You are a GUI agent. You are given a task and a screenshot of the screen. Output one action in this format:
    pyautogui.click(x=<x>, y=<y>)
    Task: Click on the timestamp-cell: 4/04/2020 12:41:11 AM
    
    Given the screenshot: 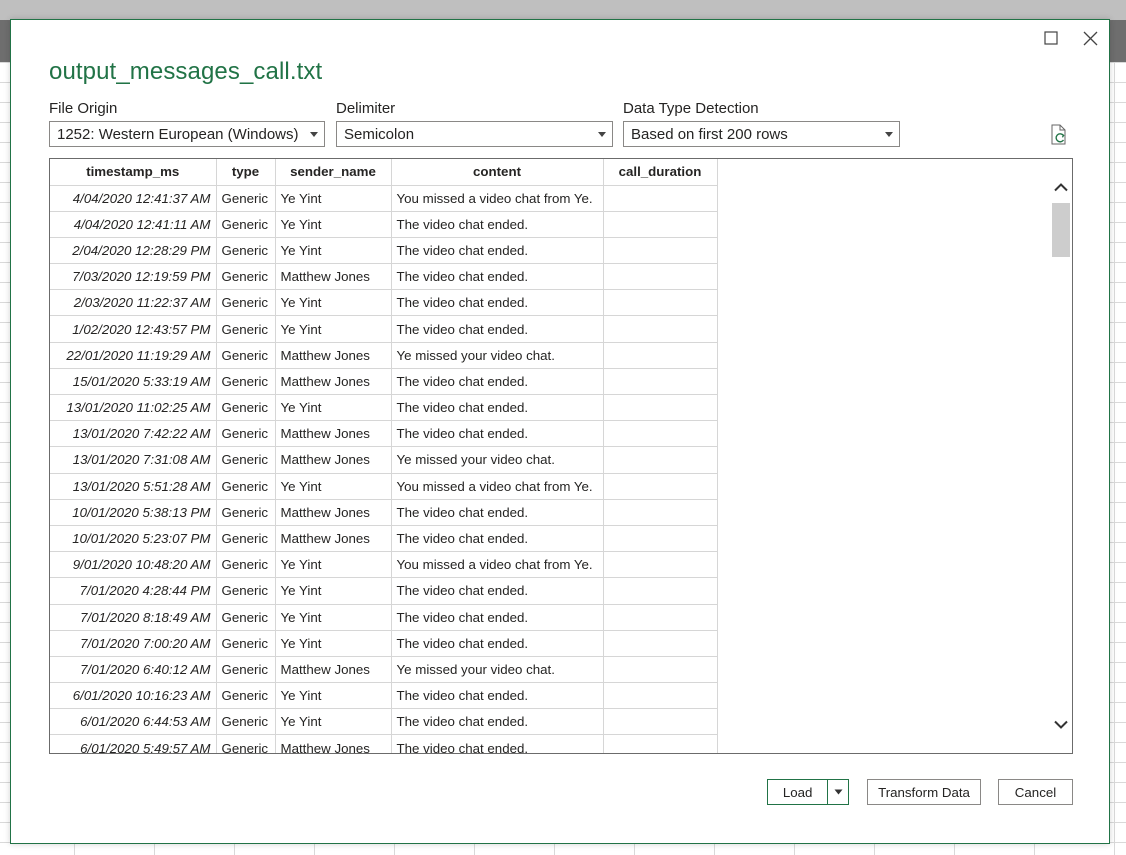 What is the action you would take?
    pyautogui.click(x=133, y=224)
    